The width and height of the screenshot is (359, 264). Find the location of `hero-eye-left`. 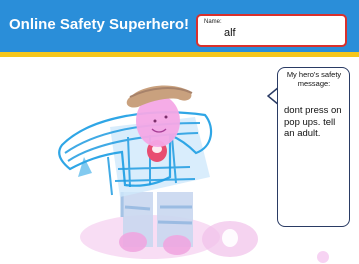

hero-eye-left is located at coordinates (155, 121).